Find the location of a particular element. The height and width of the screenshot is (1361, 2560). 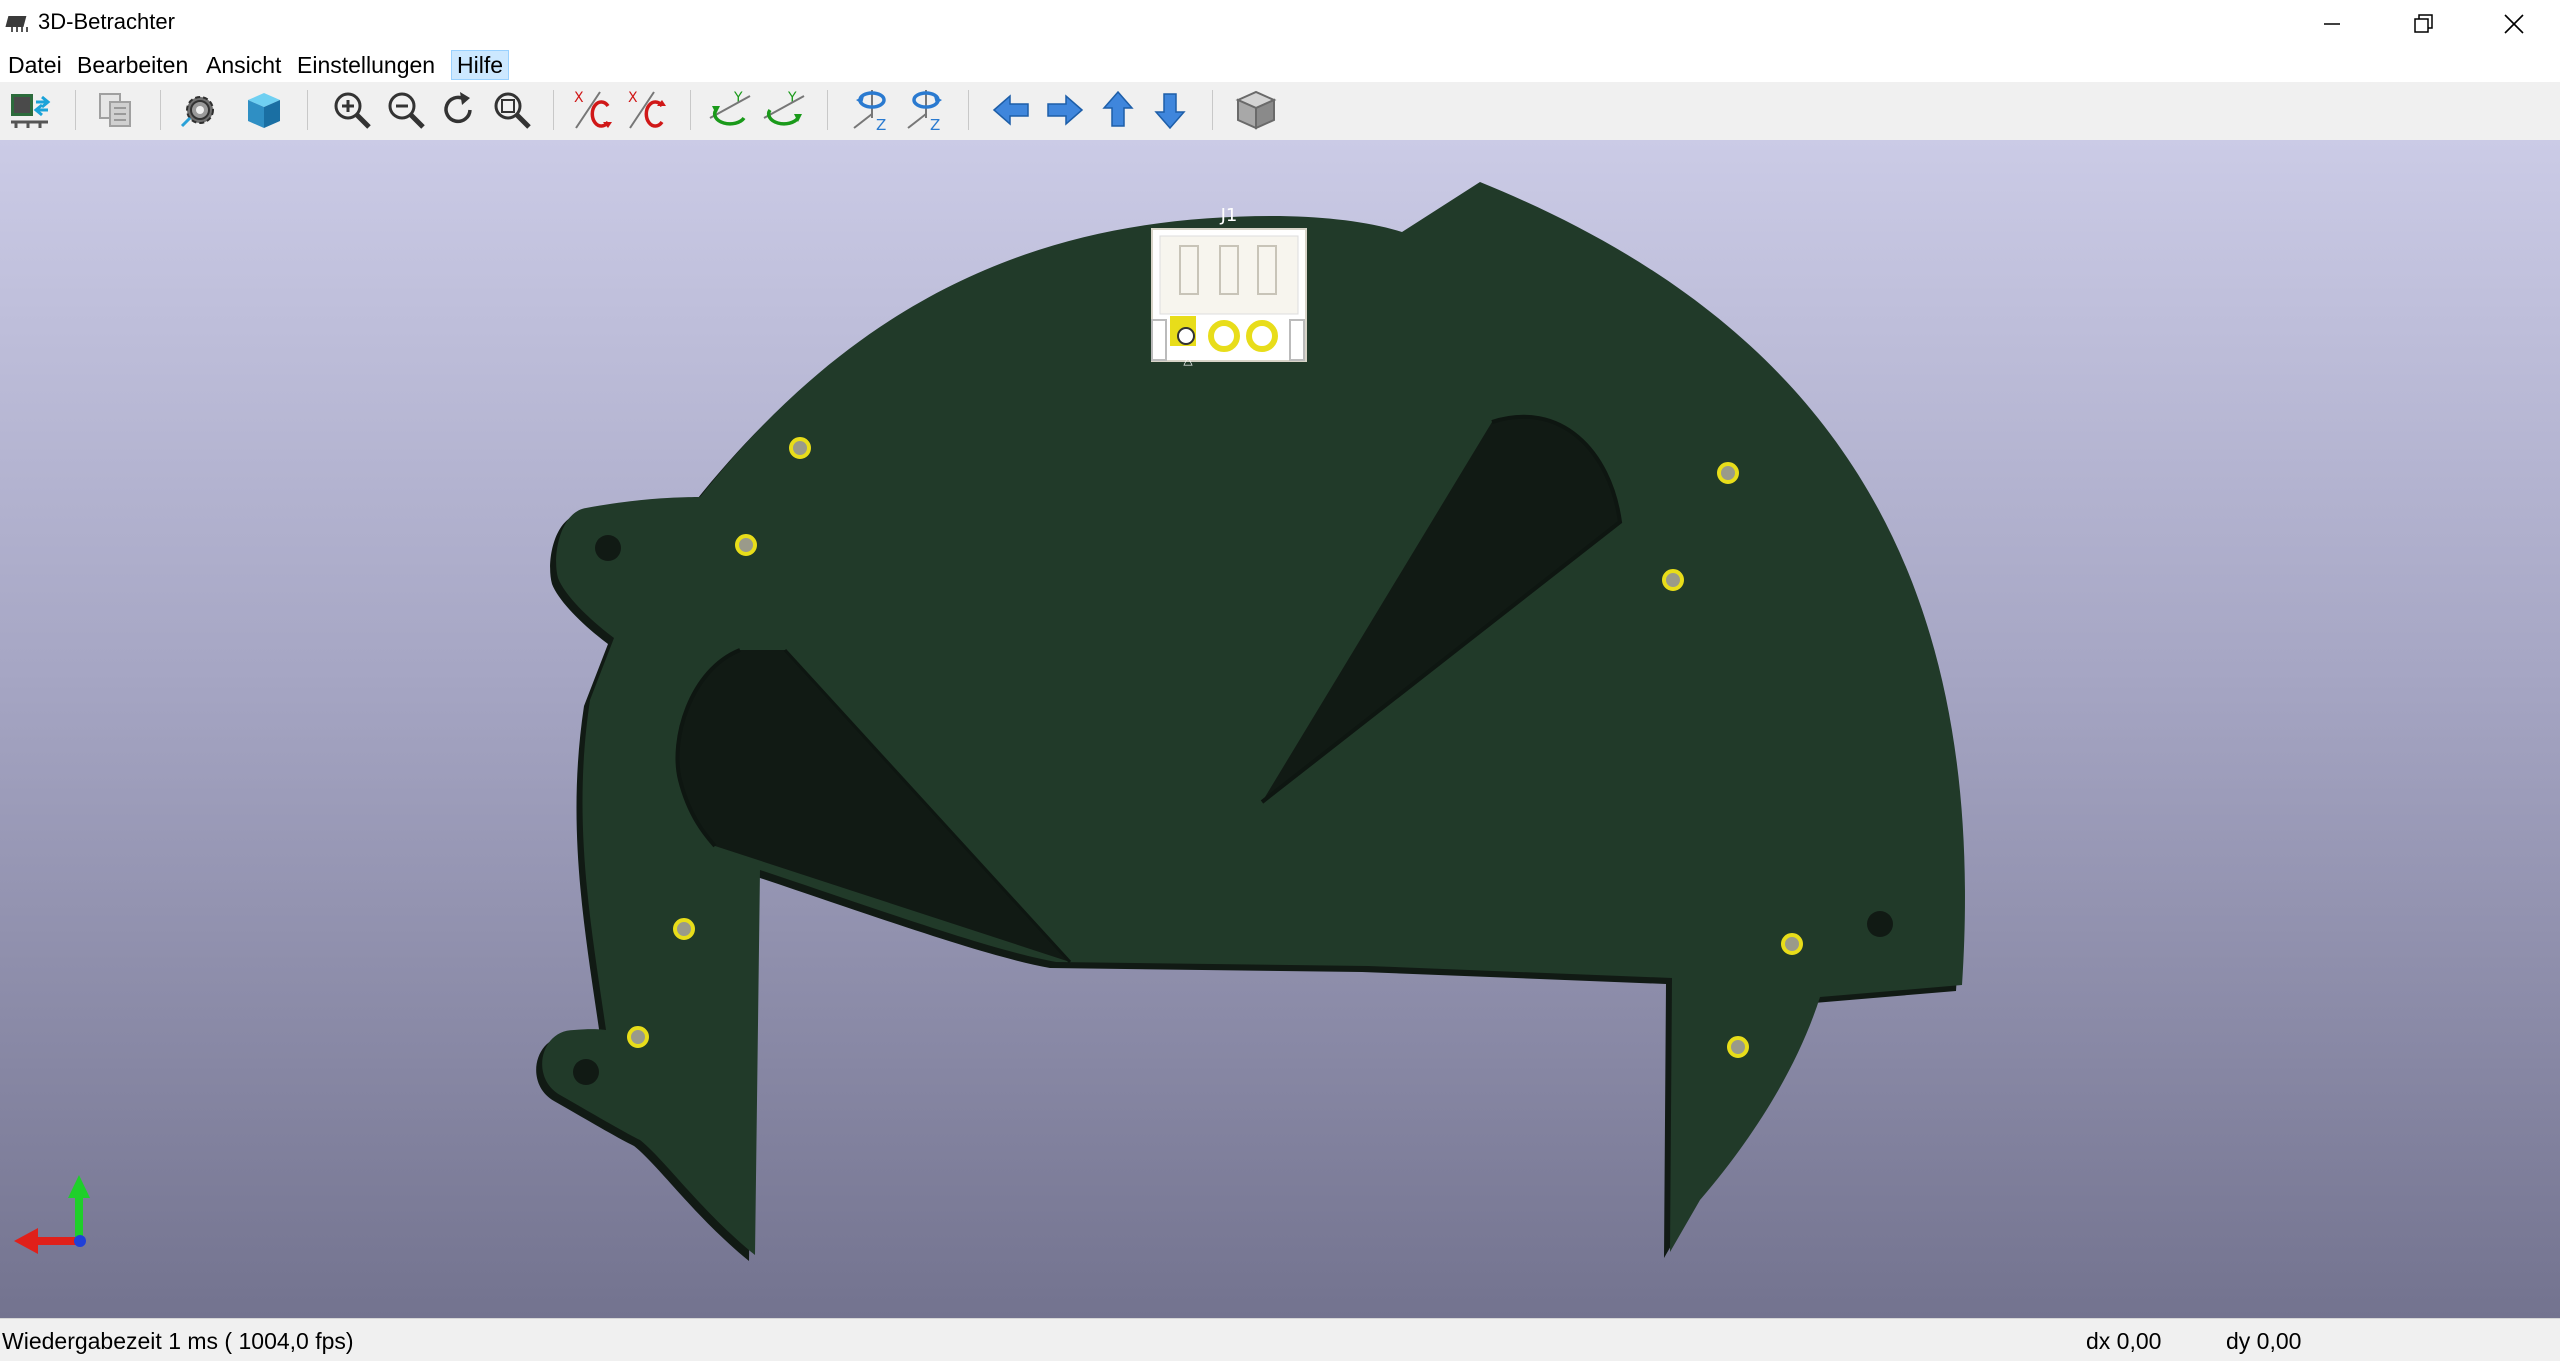

settings-gear-icon is located at coordinates (197, 112).